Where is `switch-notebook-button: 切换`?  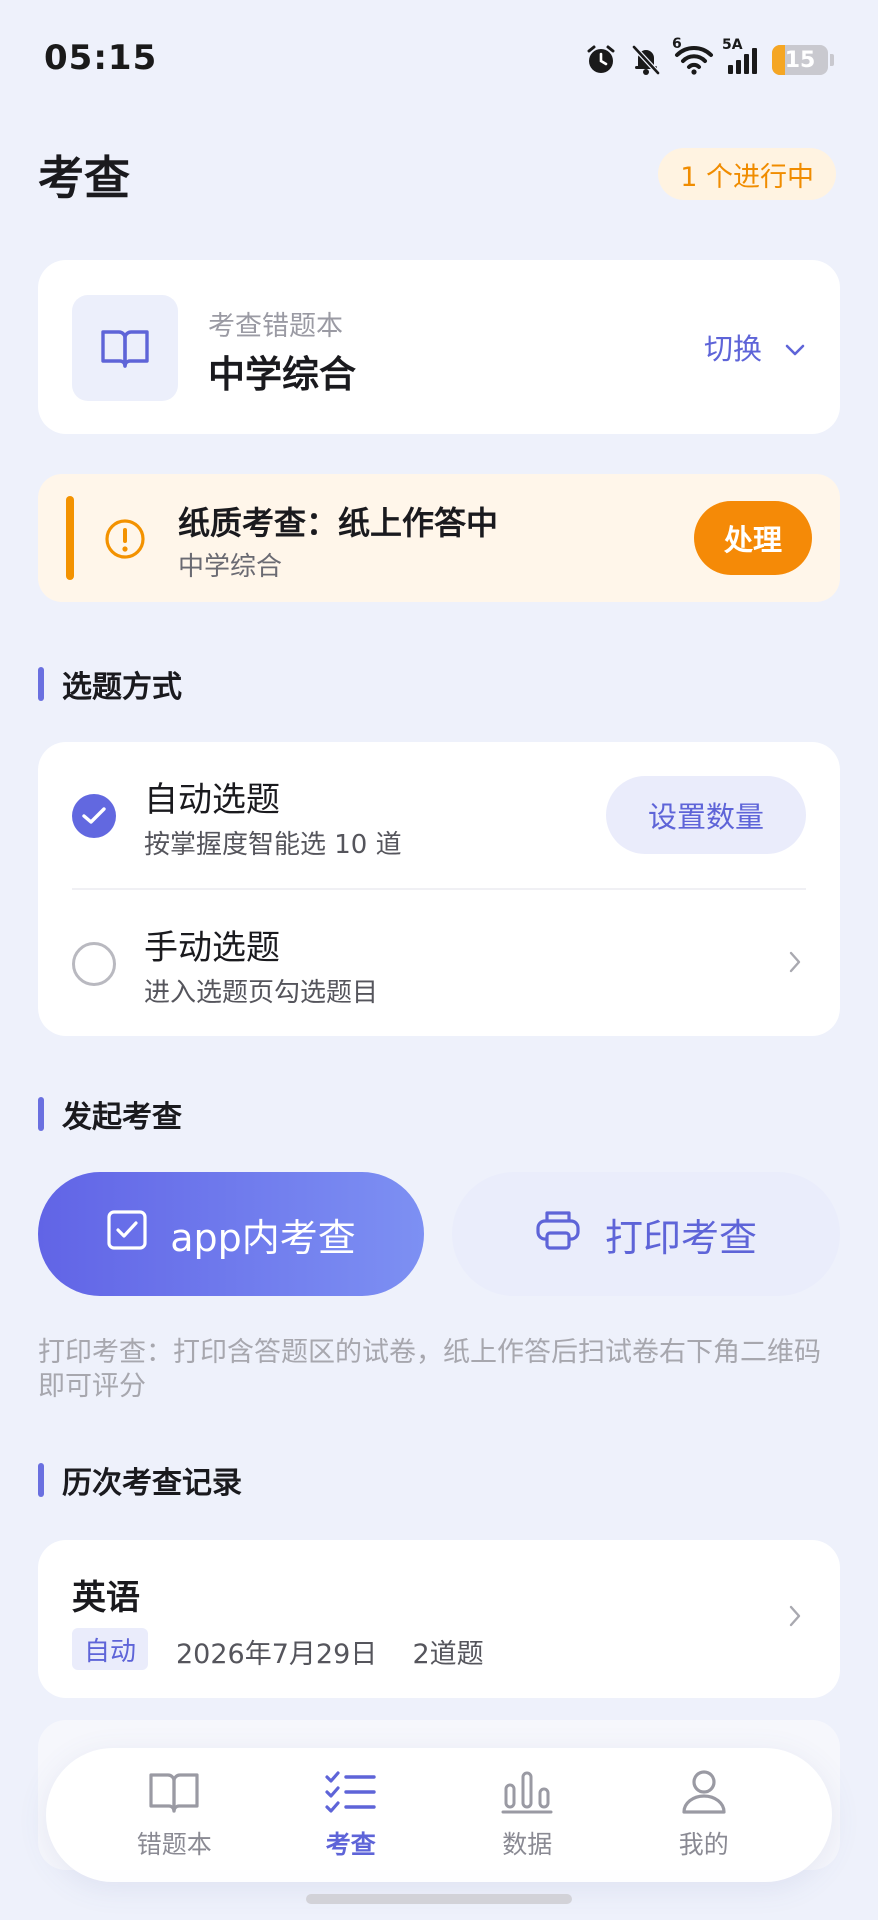 switch-notebook-button: 切换 is located at coordinates (755, 347).